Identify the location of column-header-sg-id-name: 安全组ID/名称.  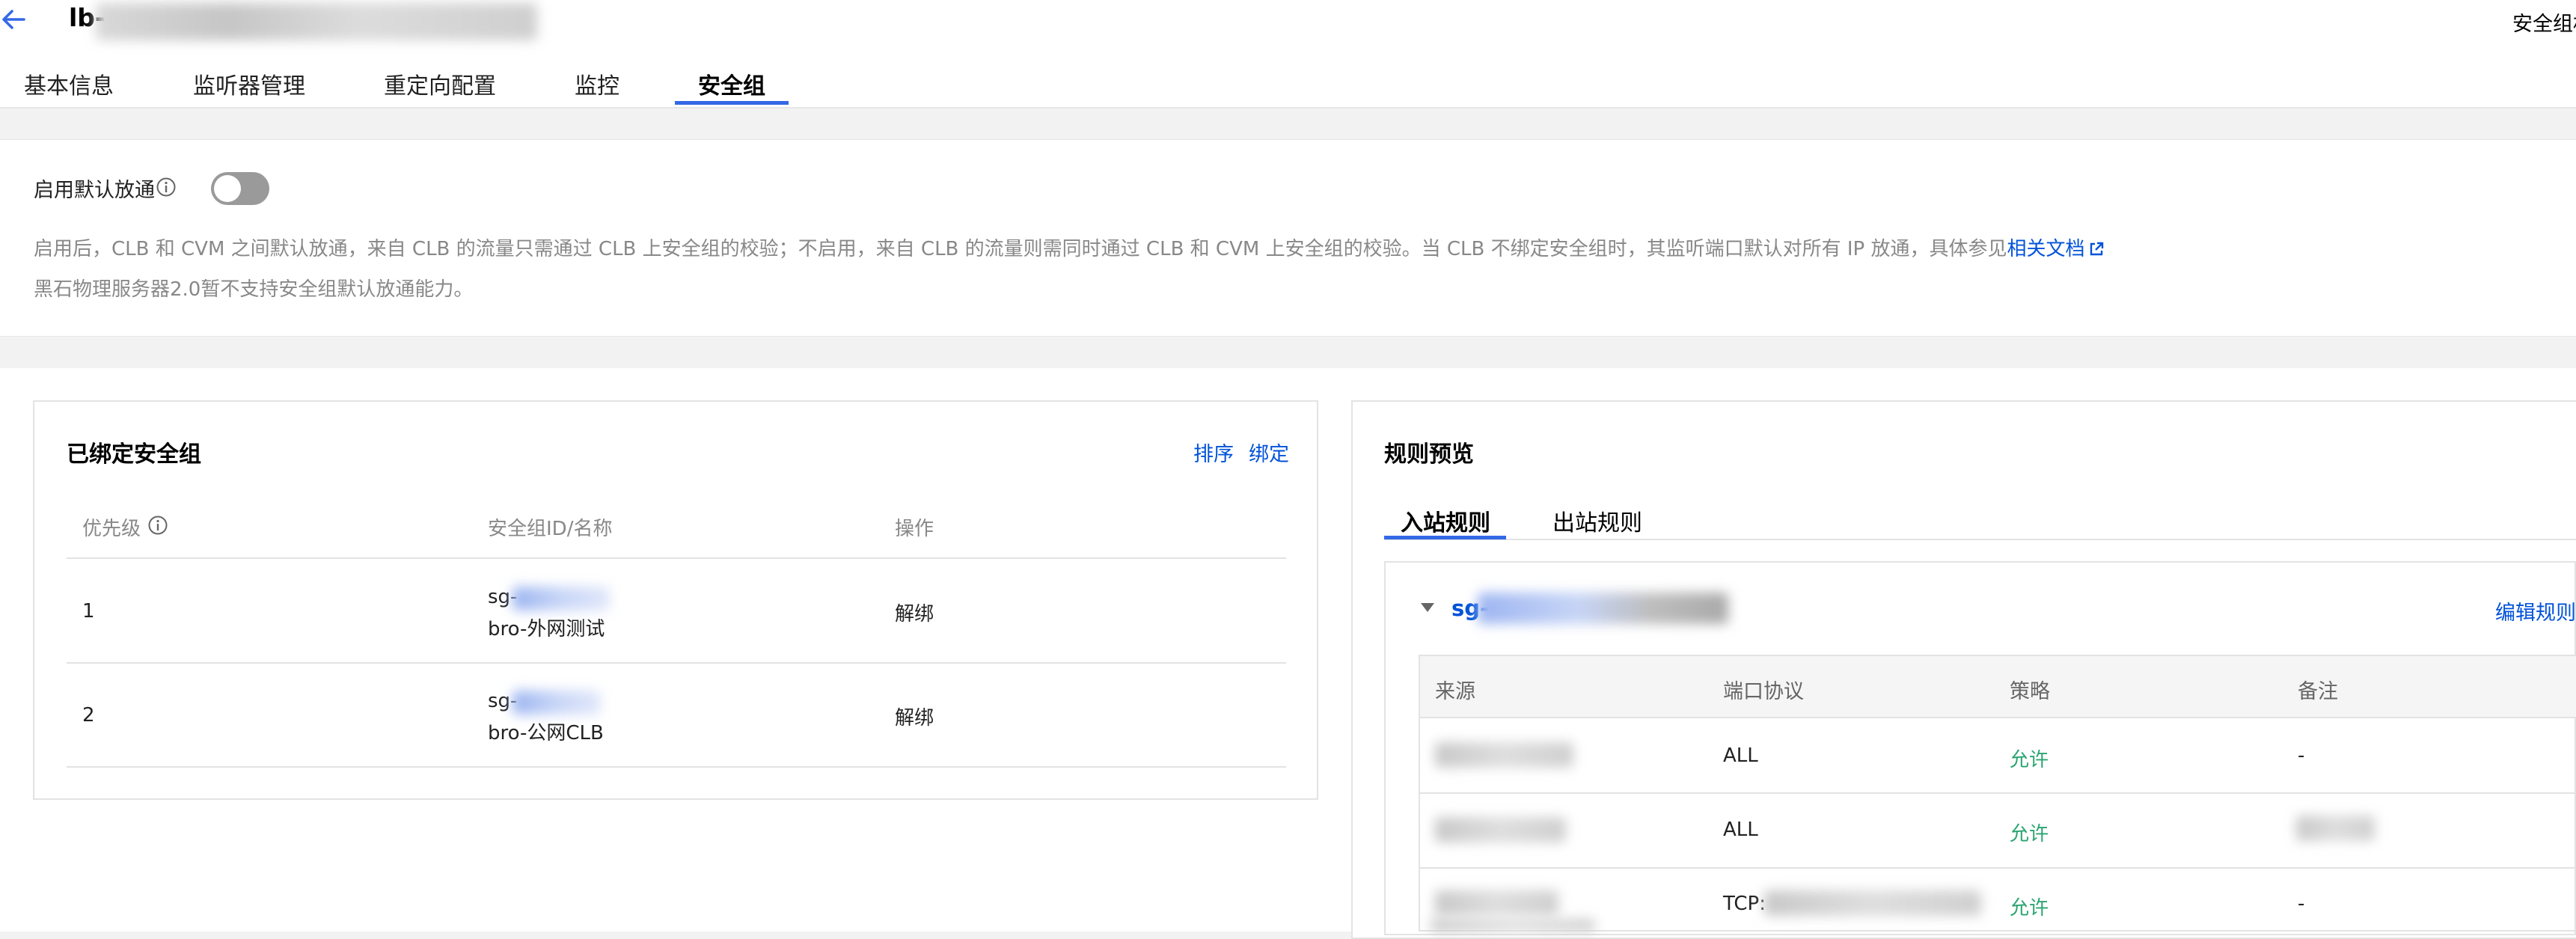
(550, 529).